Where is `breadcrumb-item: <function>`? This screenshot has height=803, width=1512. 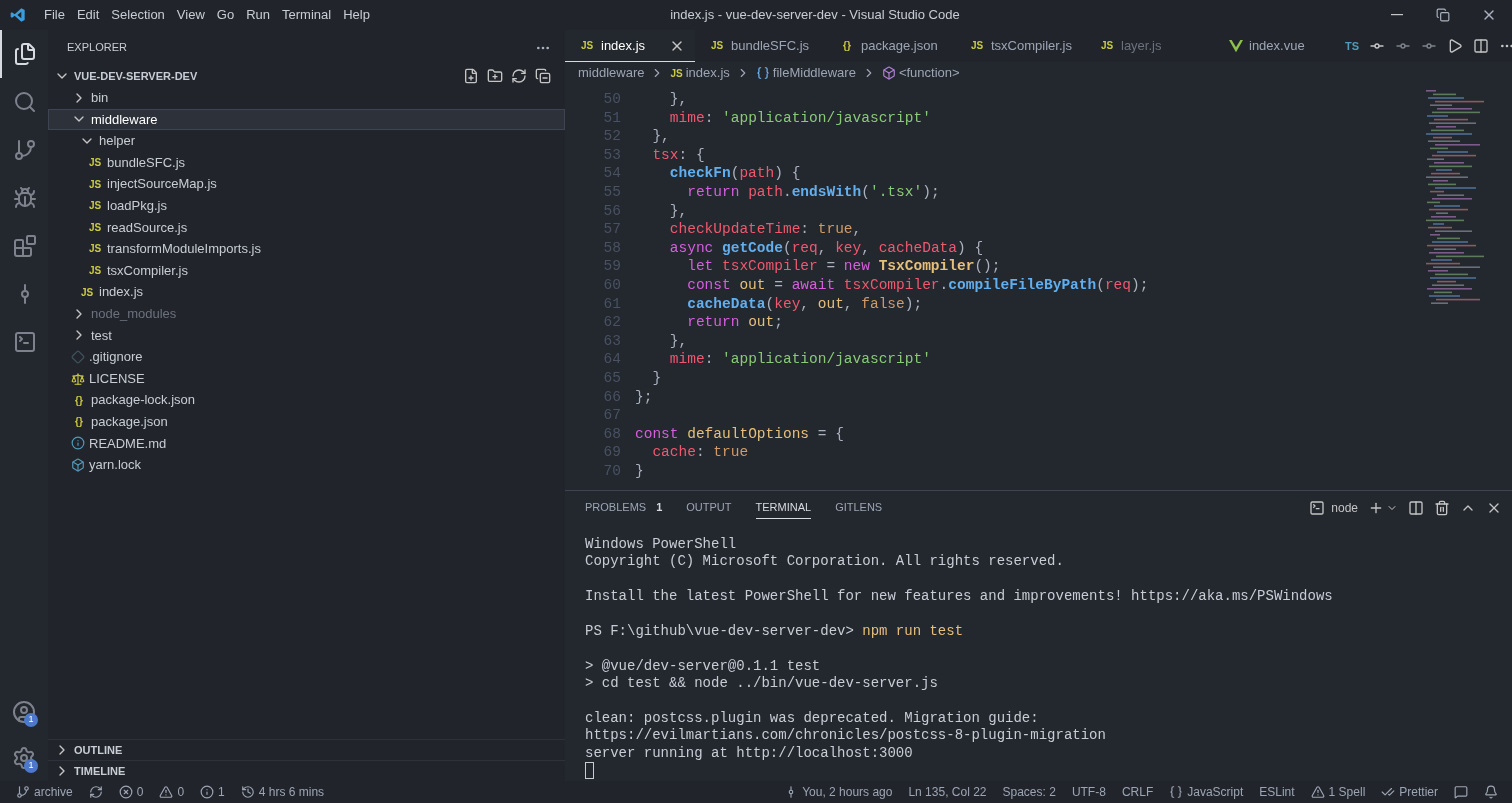 breadcrumb-item: <function> is located at coordinates (929, 73).